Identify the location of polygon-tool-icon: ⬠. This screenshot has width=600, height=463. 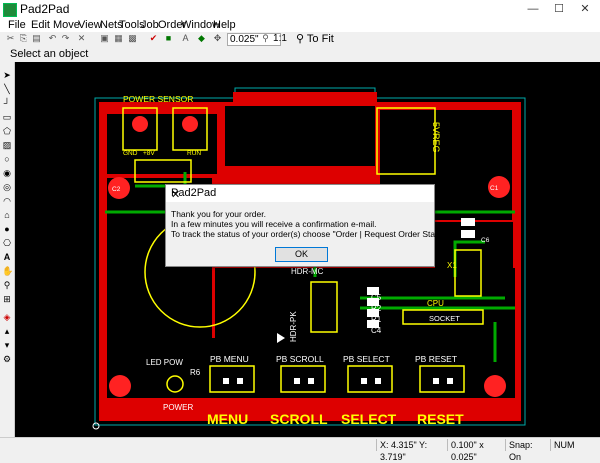
(7, 131).